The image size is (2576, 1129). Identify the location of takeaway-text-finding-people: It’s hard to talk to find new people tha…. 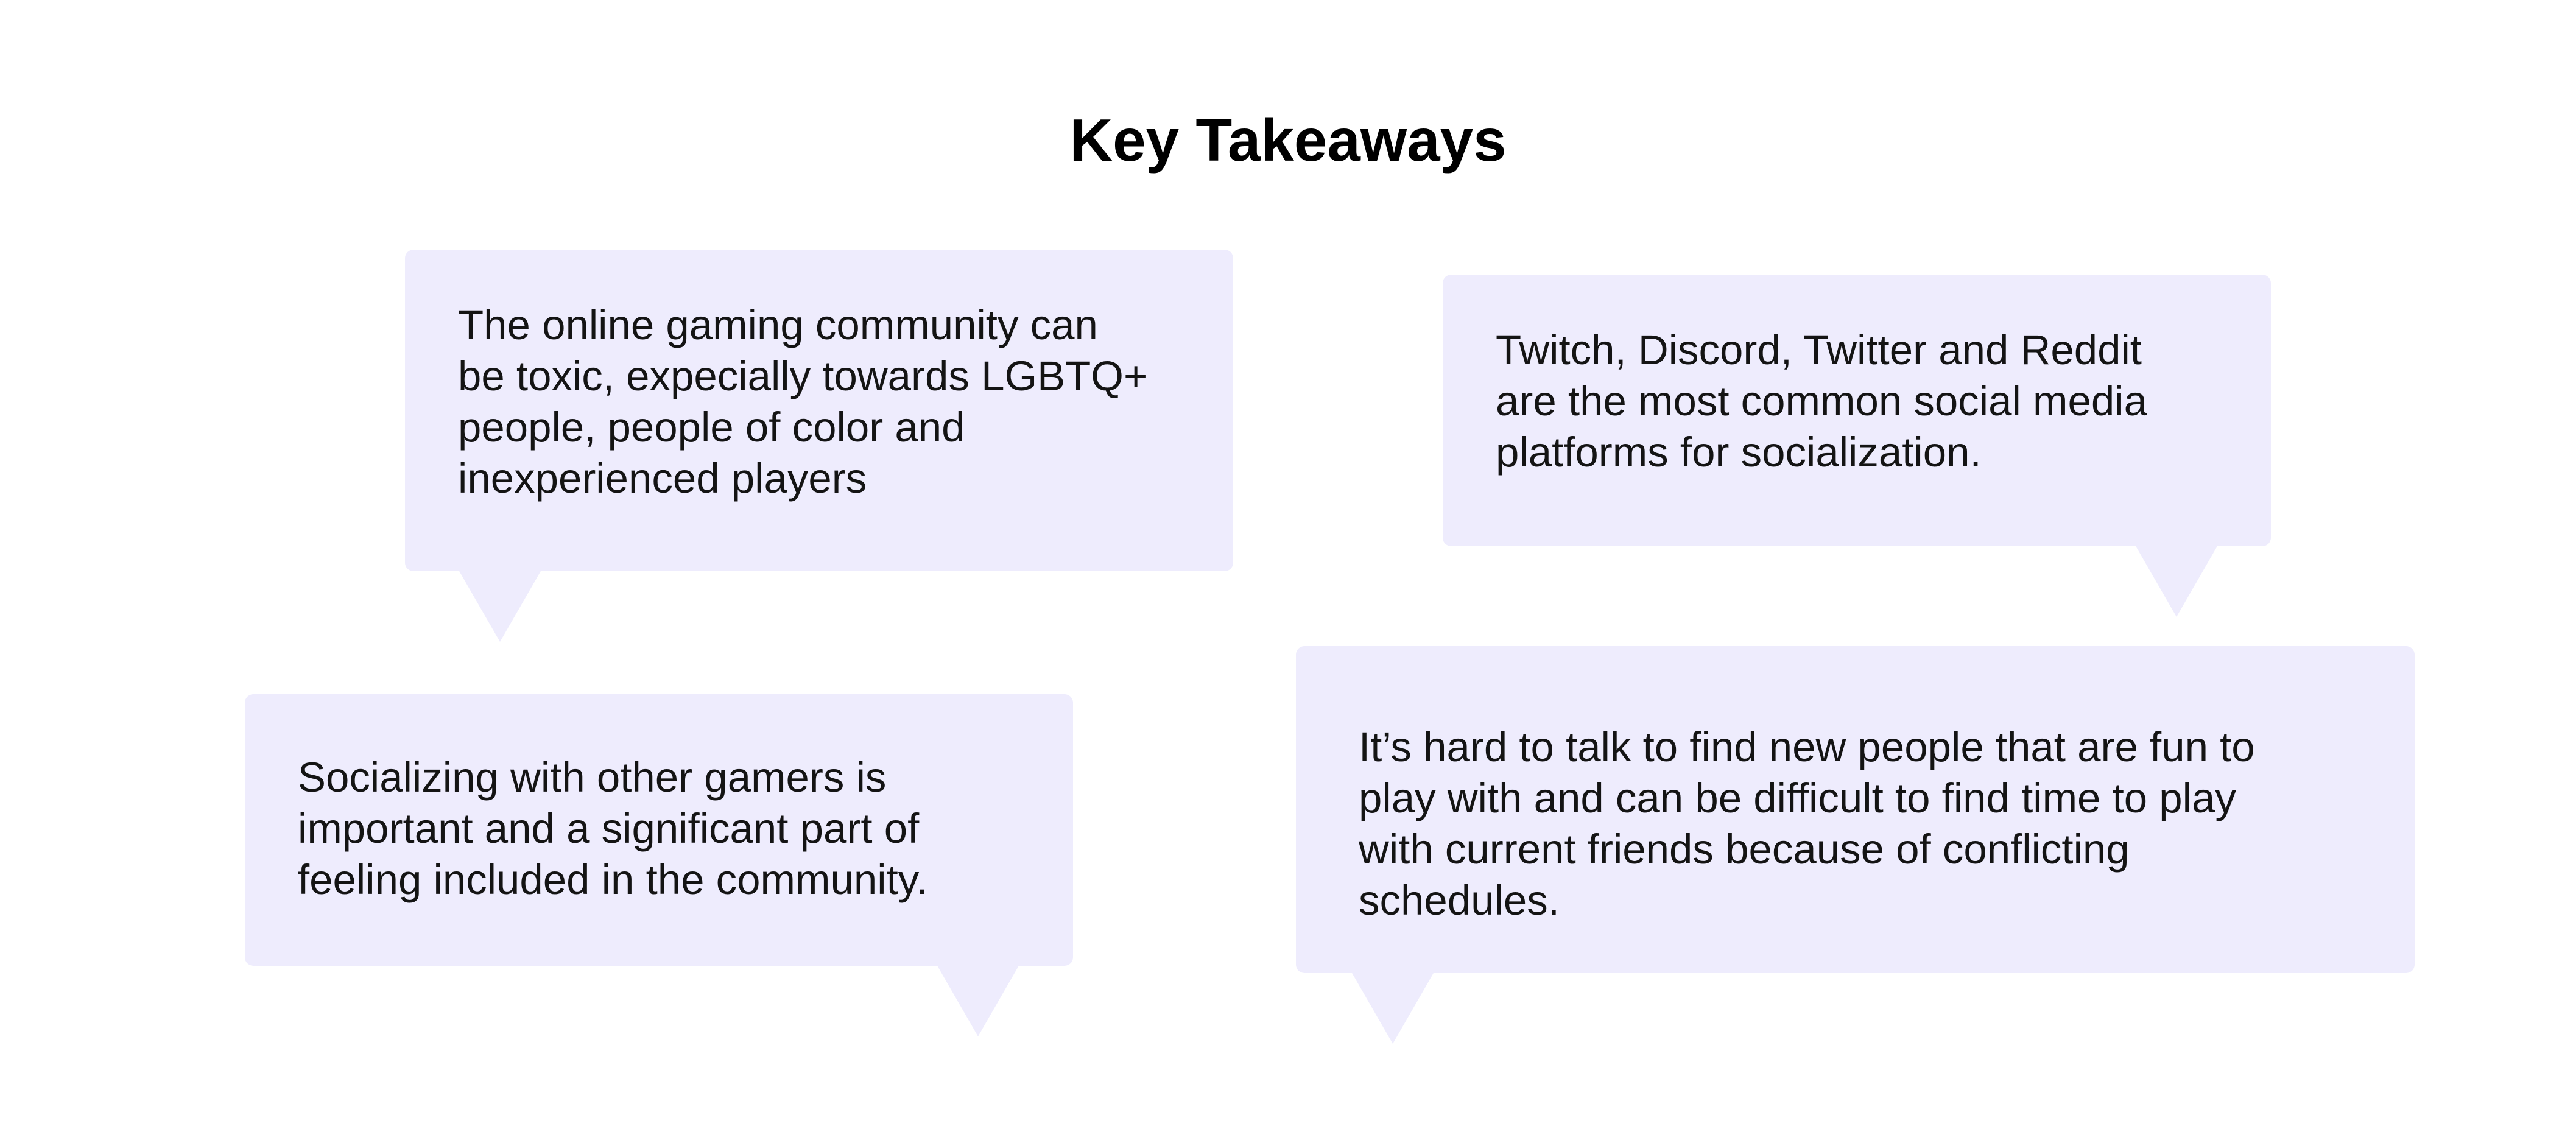
(1807, 824).